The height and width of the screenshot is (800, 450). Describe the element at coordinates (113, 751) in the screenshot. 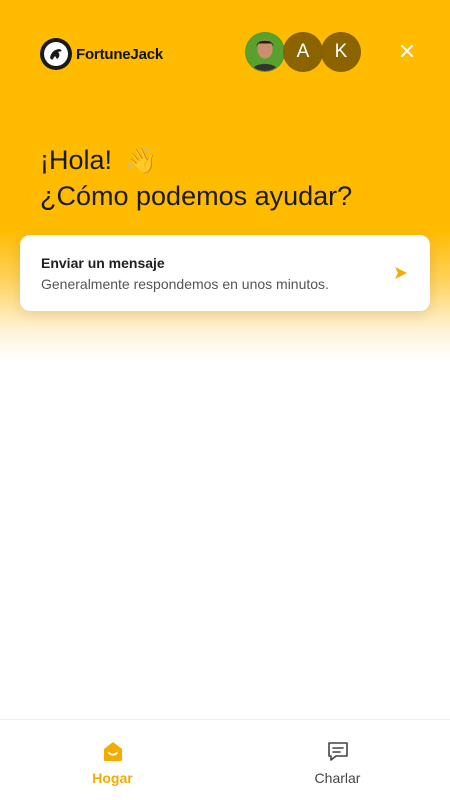

I see `home-icon` at that location.